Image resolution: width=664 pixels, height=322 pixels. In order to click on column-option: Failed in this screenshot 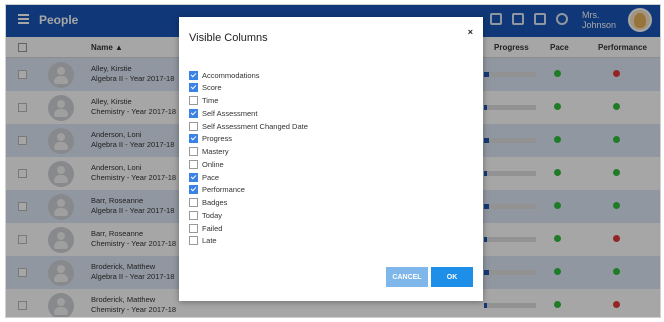, I will do `click(205, 228)`.